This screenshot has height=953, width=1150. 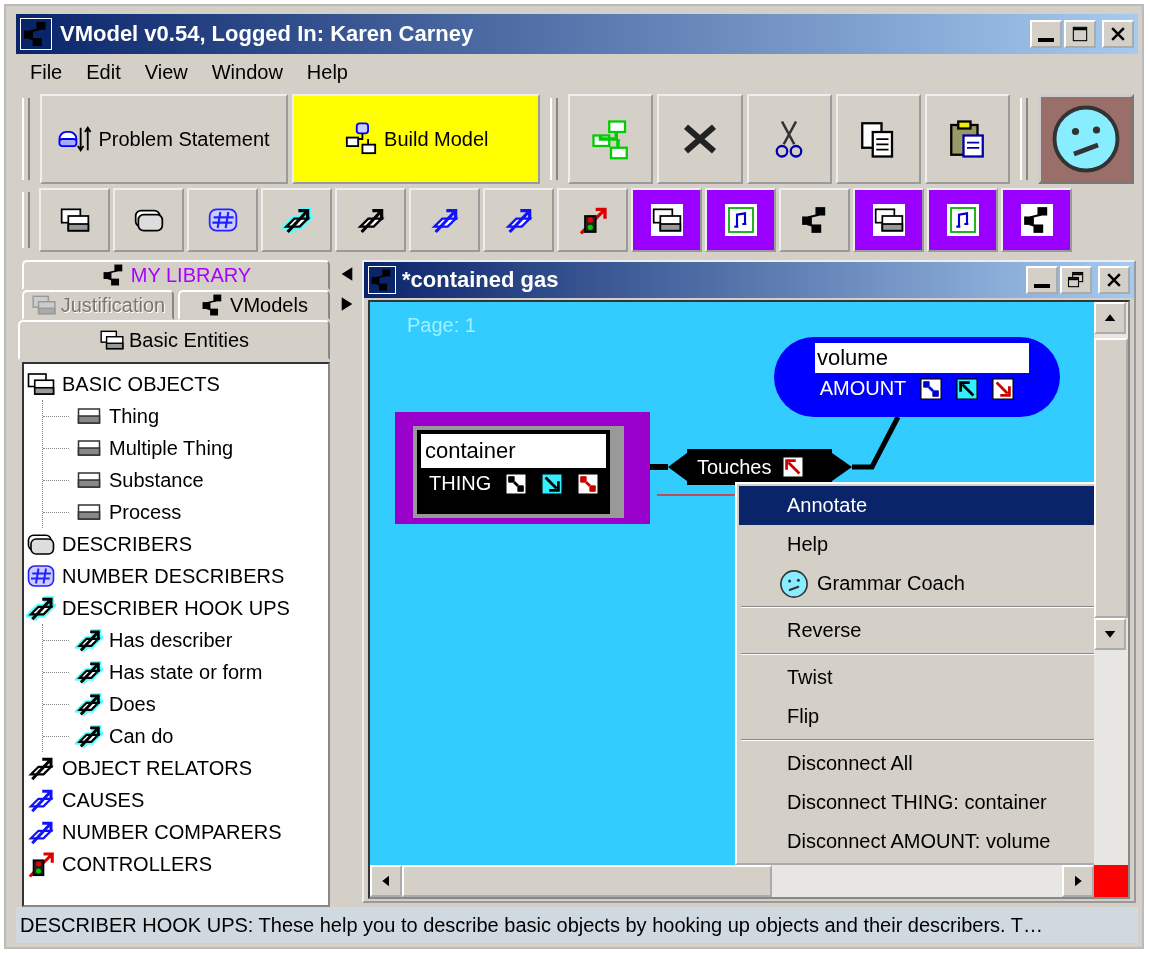 What do you see at coordinates (347, 304) in the screenshot?
I see `expand-arrow-icon` at bounding box center [347, 304].